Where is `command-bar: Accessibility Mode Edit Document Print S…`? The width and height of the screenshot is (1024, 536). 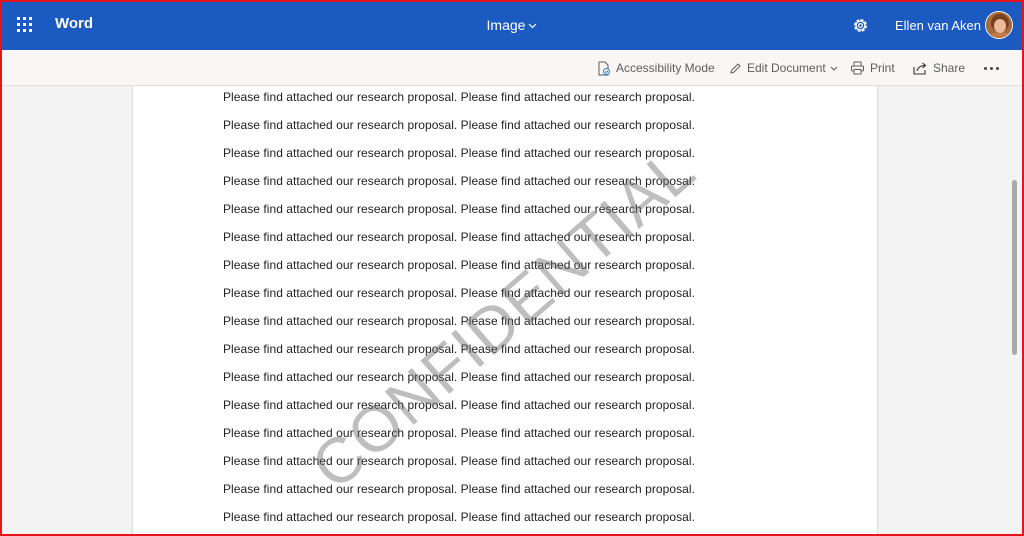
command-bar: Accessibility Mode Edit Document Print S… is located at coordinates (512, 68).